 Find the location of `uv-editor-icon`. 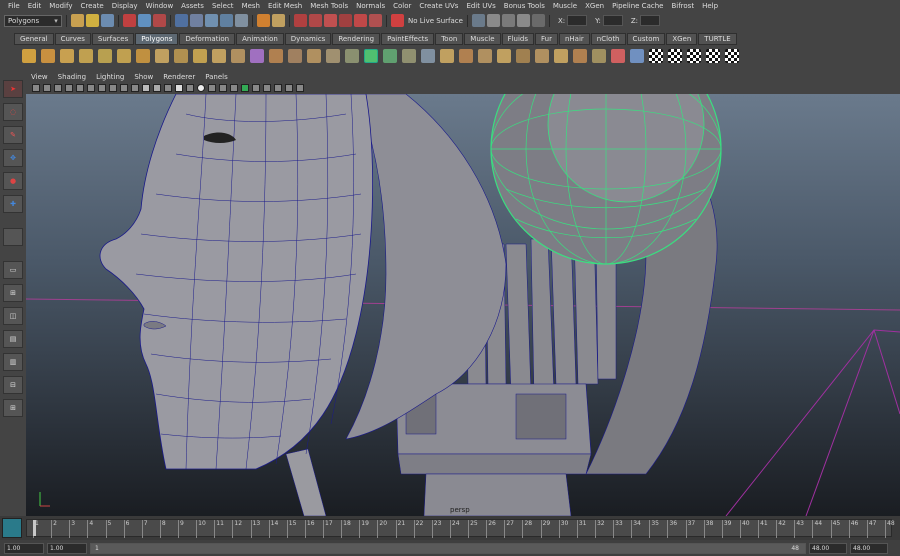

uv-editor-icon is located at coordinates (637, 56).